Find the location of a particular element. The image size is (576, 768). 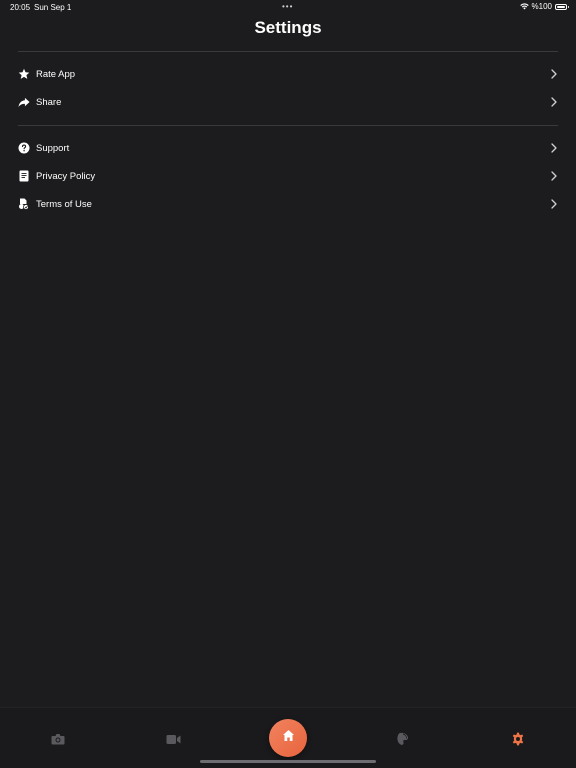

tab-bar is located at coordinates (288, 737).